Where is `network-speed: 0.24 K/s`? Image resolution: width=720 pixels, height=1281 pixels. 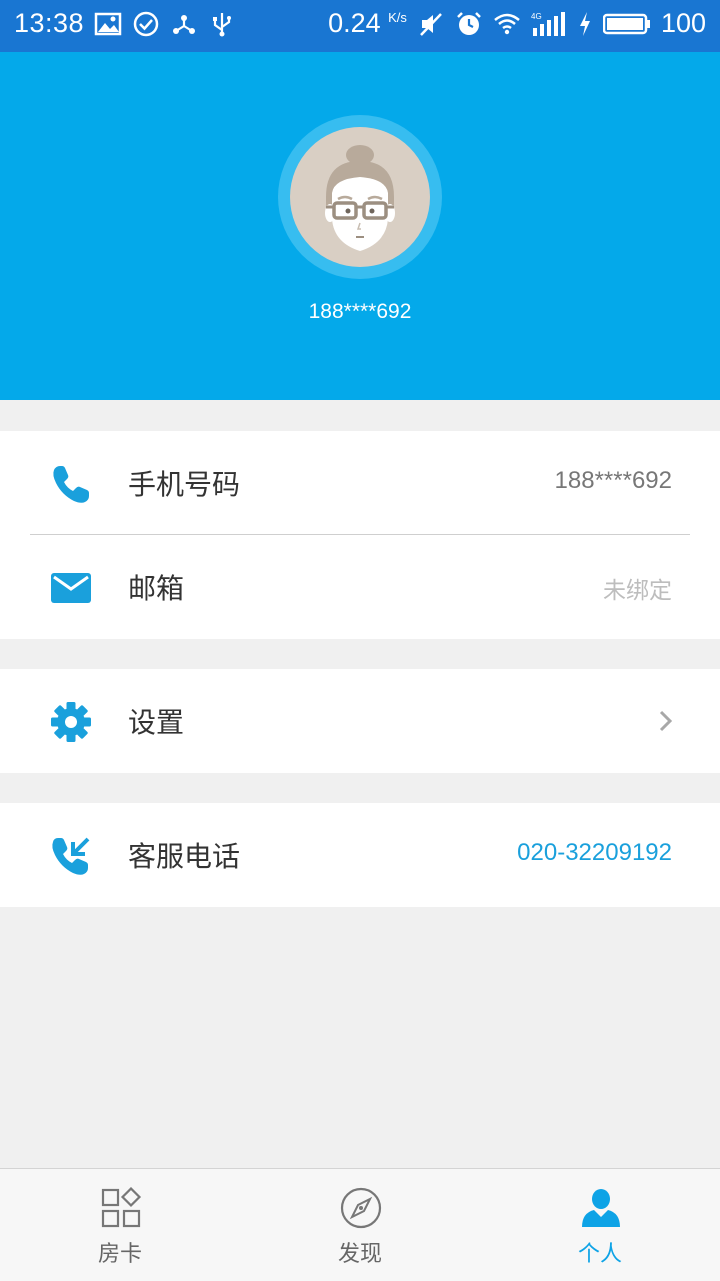
network-speed: 0.24 K/s is located at coordinates (367, 23).